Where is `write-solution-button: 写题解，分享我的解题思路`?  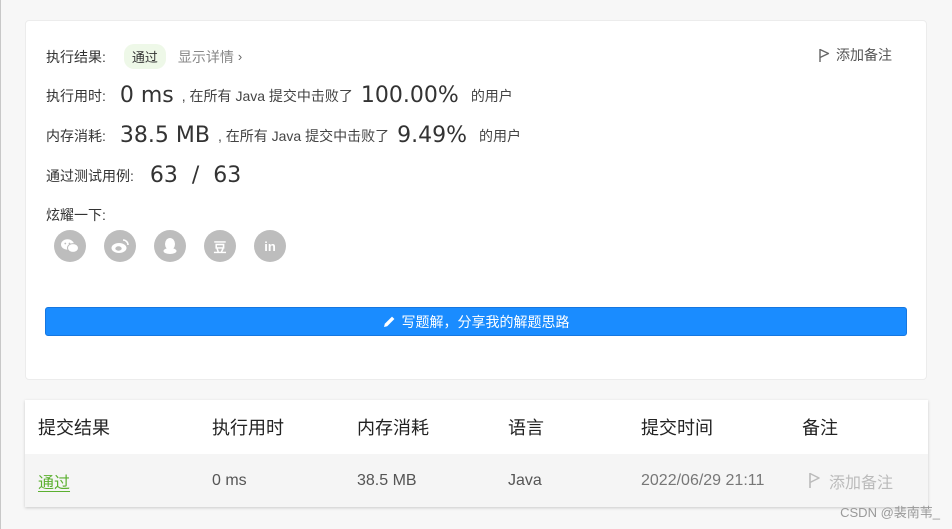
write-solution-button: 写题解，分享我的解题思路 is located at coordinates (476, 321).